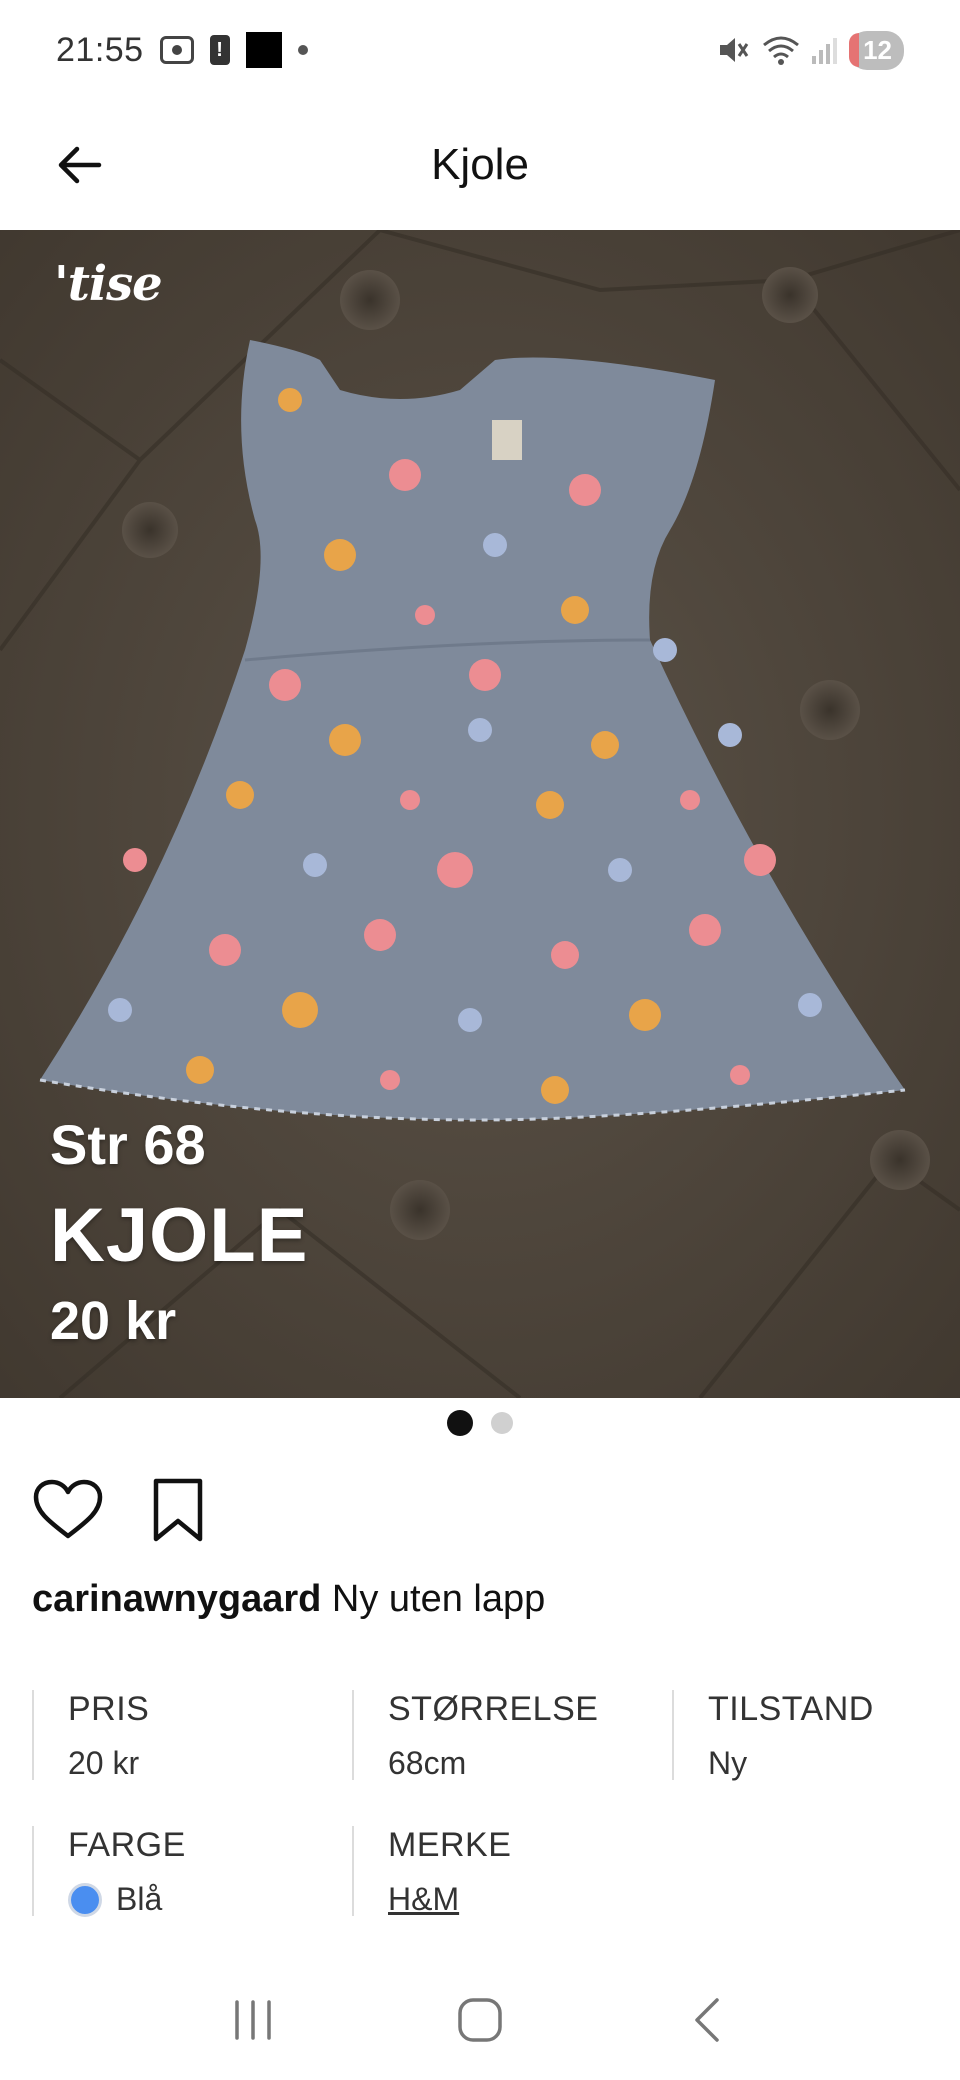 Image resolution: width=960 pixels, height=2080 pixels. What do you see at coordinates (733, 50) in the screenshot?
I see `mute-icon` at bounding box center [733, 50].